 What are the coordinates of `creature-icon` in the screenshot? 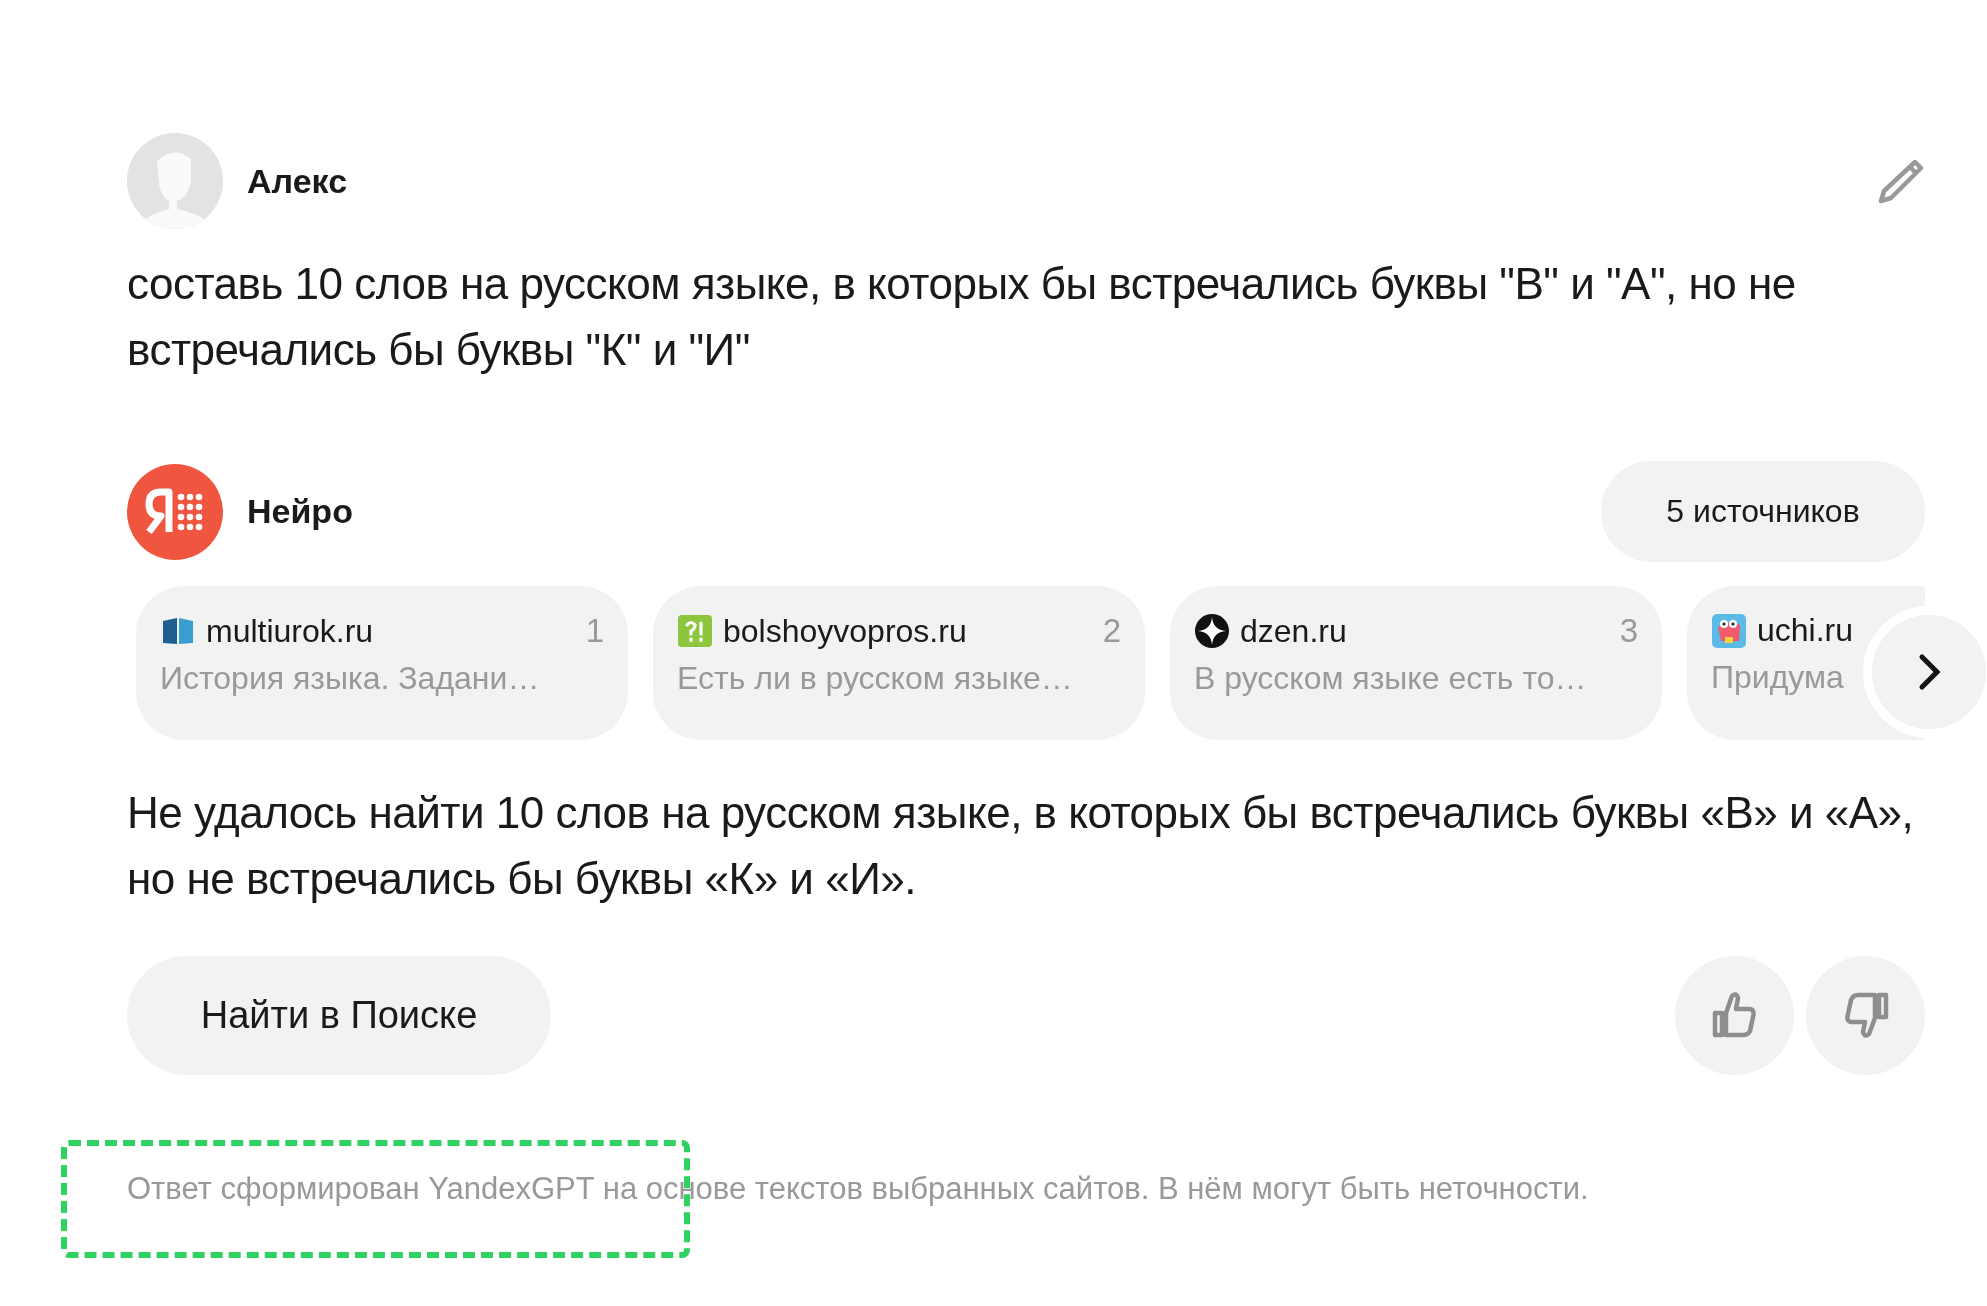 It's located at (1729, 630).